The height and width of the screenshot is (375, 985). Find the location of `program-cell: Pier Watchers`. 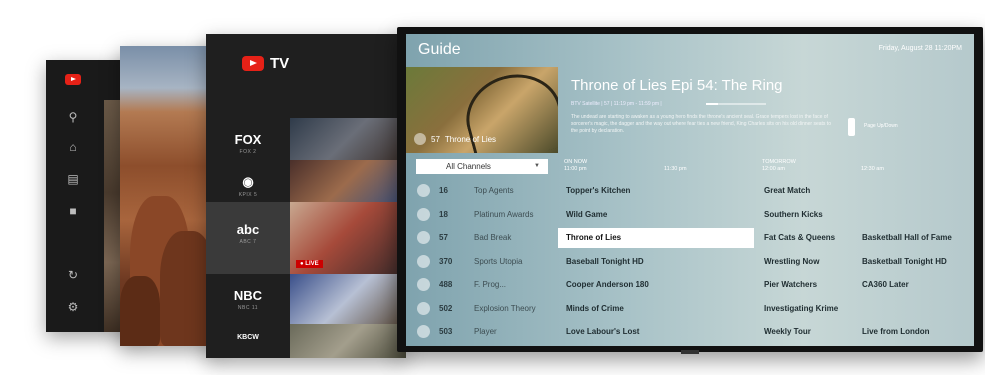

program-cell: Pier Watchers is located at coordinates (790, 284).